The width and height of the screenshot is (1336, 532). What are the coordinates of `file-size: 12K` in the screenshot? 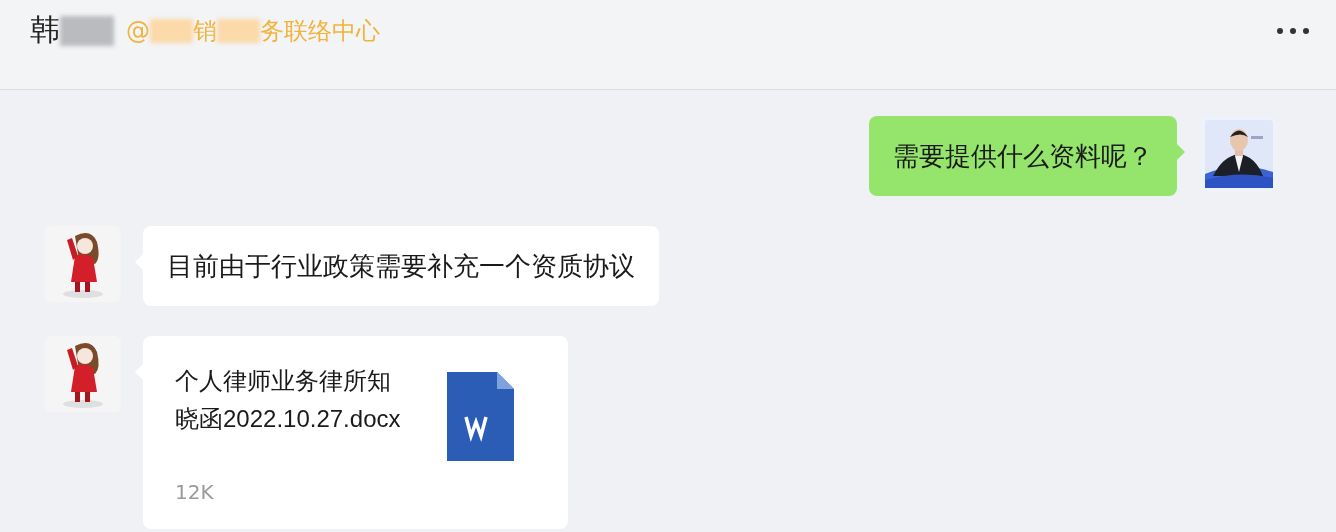 It's located at (195, 492).